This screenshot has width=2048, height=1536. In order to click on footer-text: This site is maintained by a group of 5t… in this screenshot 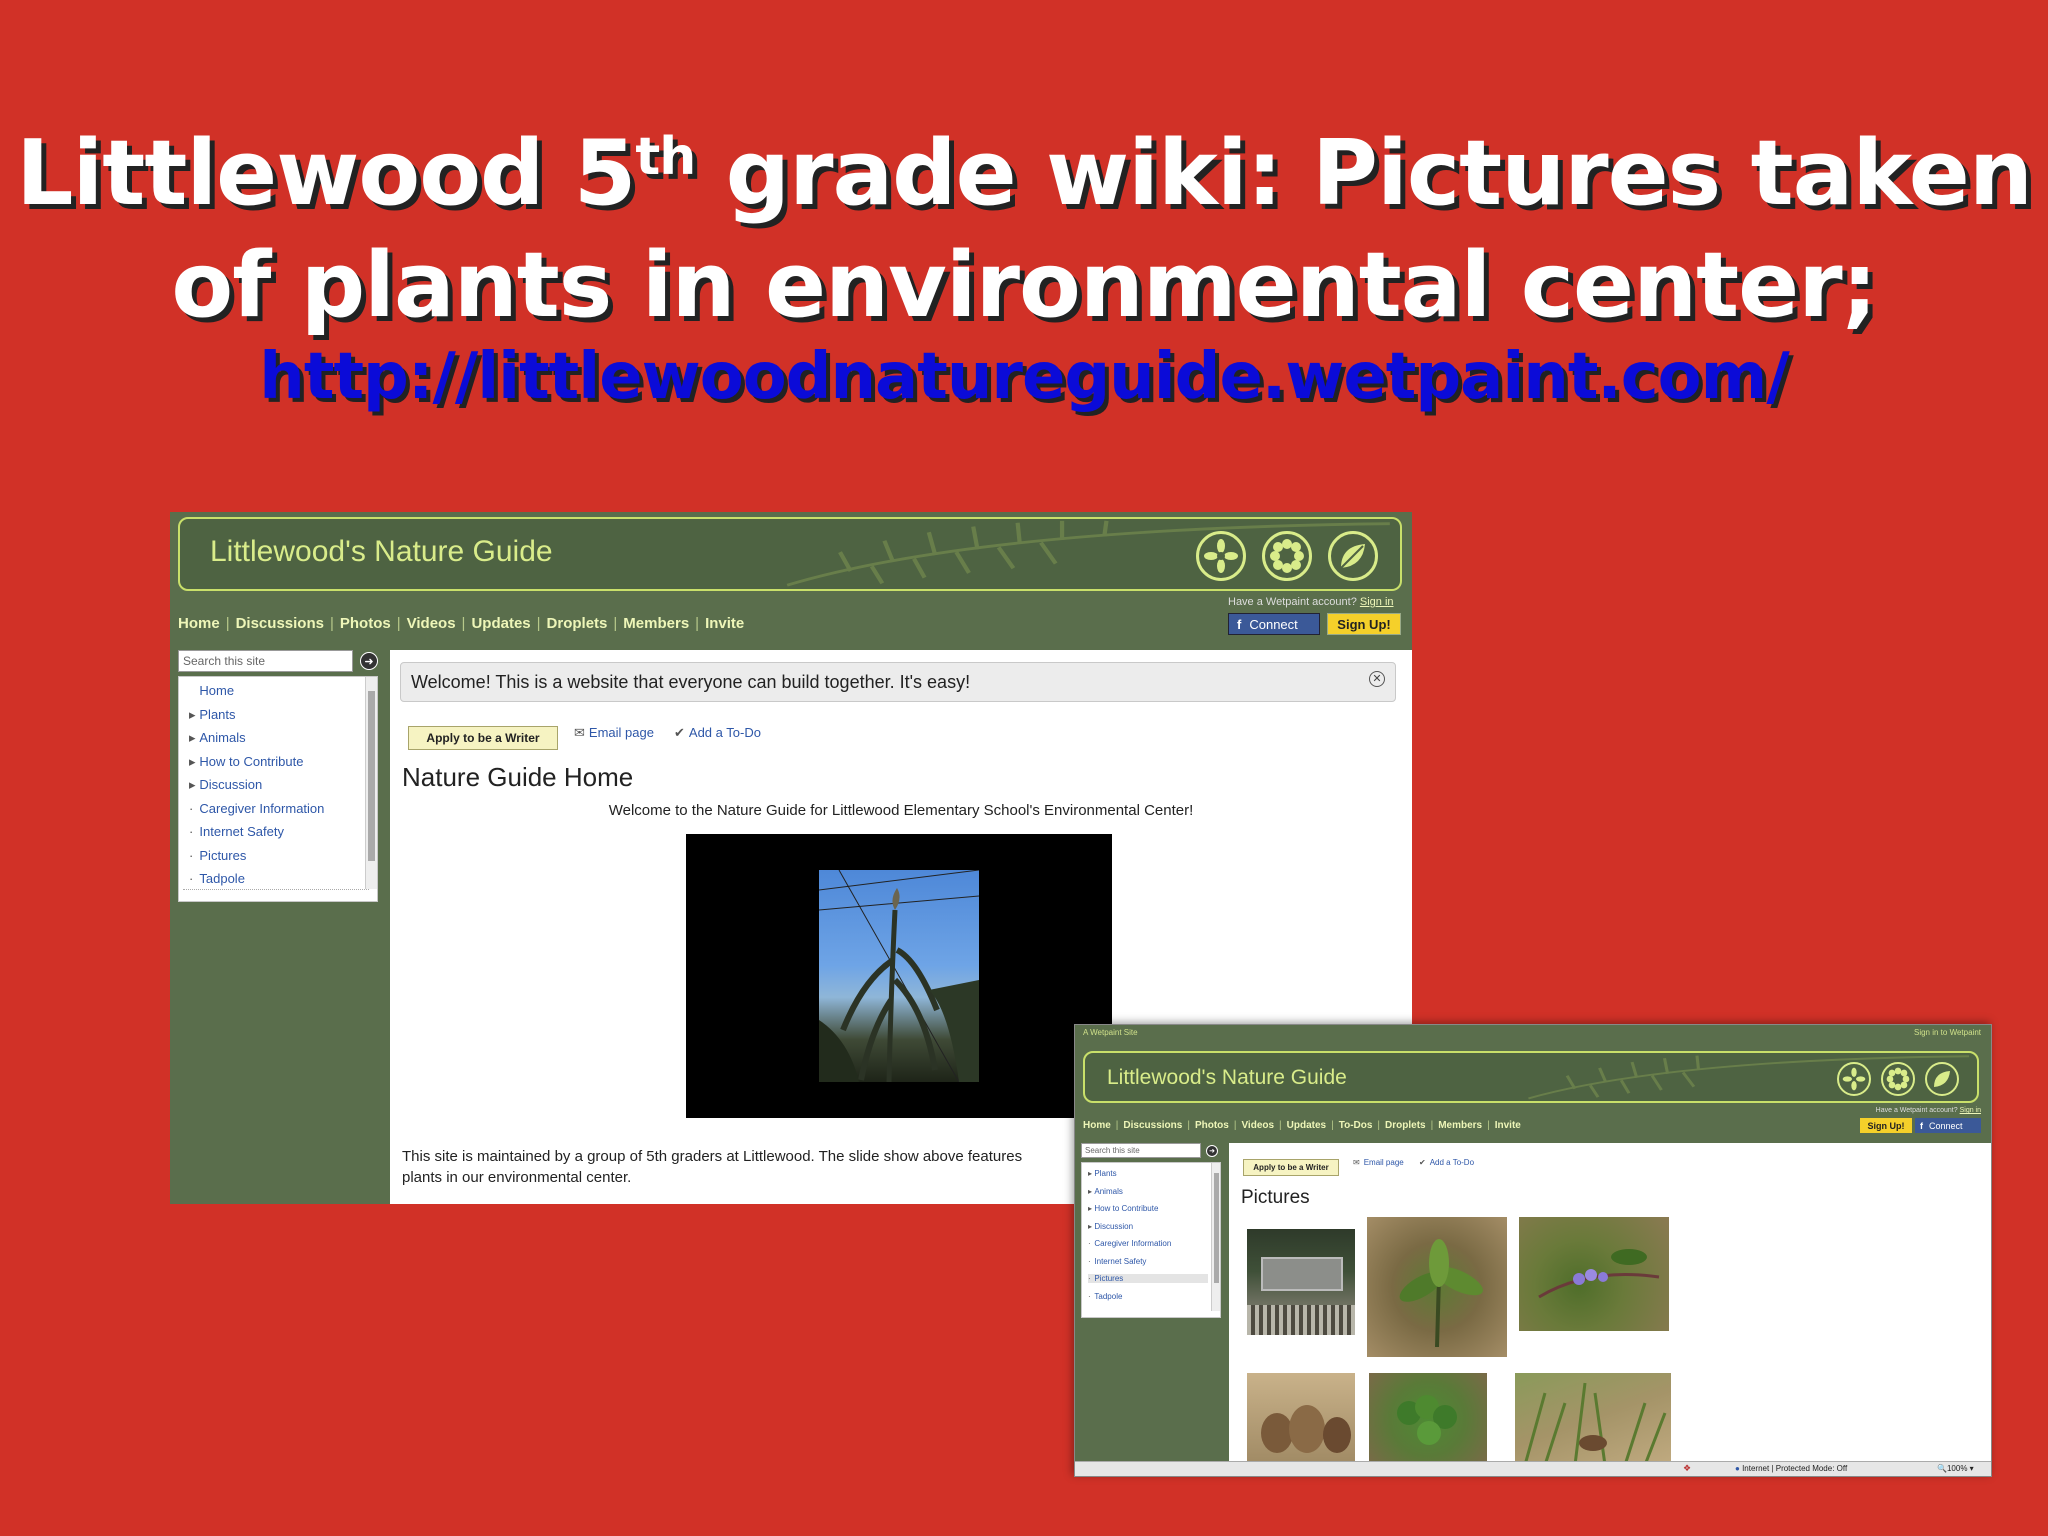, I will do `click(712, 1167)`.